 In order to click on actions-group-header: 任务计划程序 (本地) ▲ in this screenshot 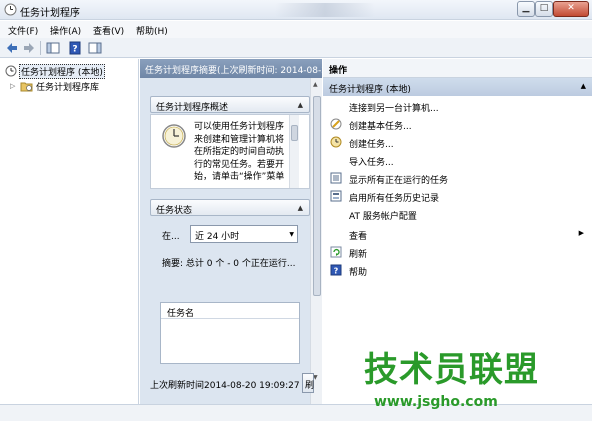, I will do `click(457, 87)`.